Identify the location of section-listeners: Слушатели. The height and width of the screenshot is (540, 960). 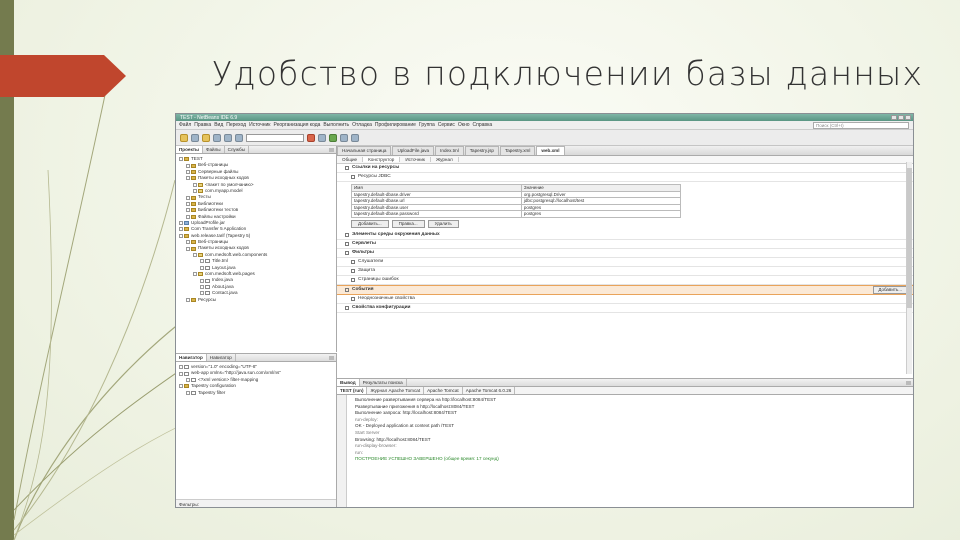
(625, 262).